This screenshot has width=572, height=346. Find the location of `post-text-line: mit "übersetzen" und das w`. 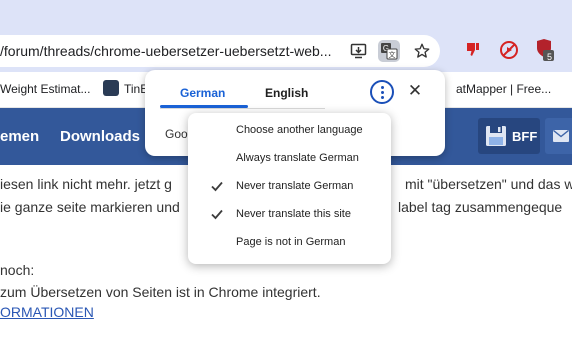

post-text-line: mit "übersetzen" und das w is located at coordinates (488, 184).